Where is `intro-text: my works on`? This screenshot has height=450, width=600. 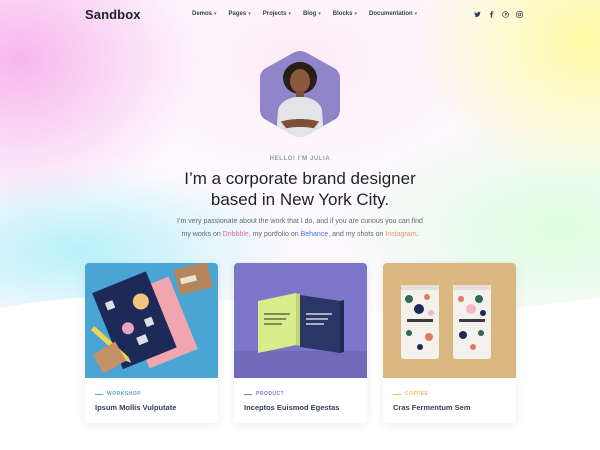
intro-text: my works on is located at coordinates (202, 234).